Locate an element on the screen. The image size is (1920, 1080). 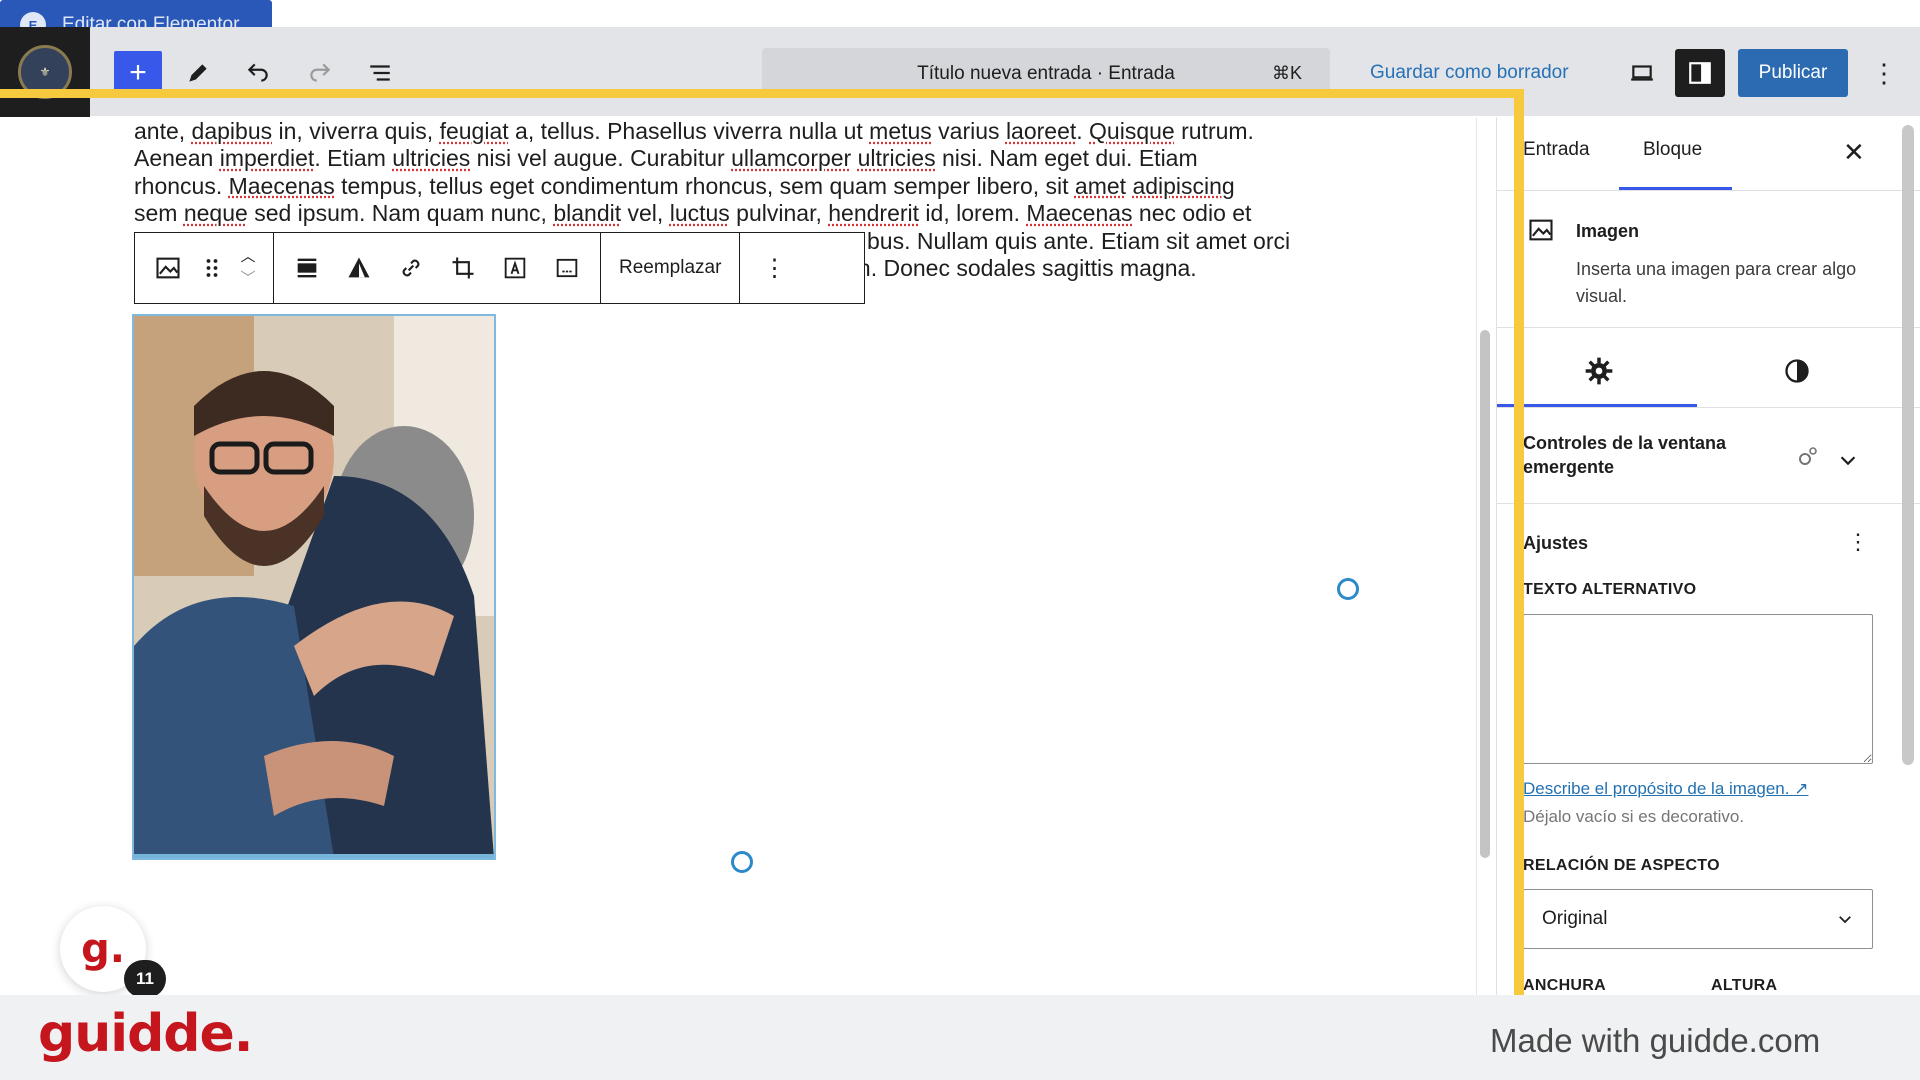
misspelled-word: adipiscing is located at coordinates (1183, 185).